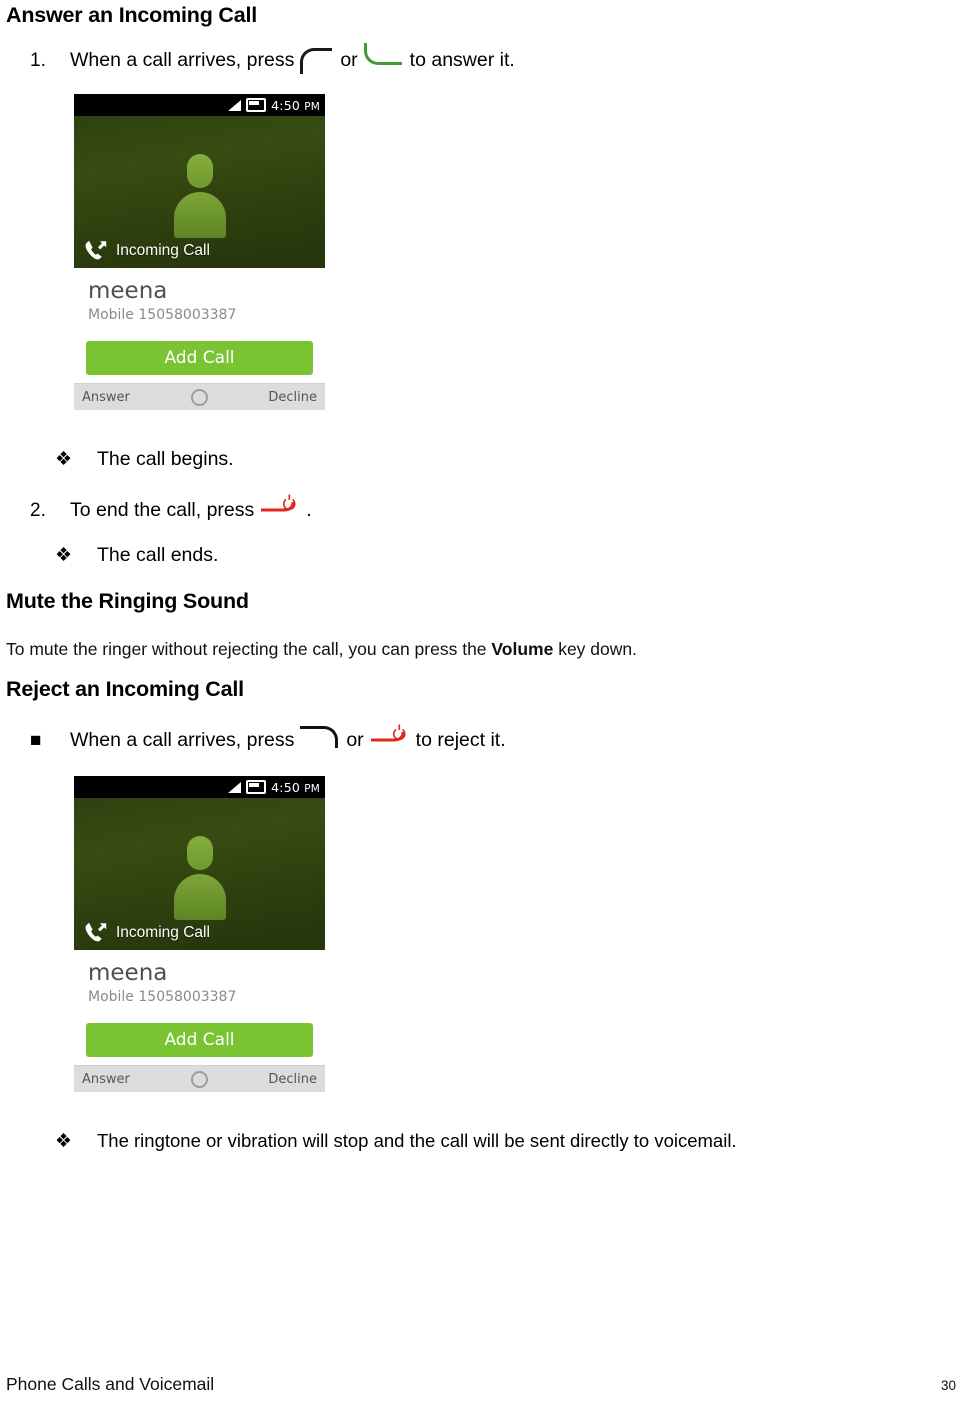 This screenshot has height=1417, width=974. Describe the element at coordinates (182, 740) in the screenshot. I see `reject-text-before: When a call arrives, press` at that location.